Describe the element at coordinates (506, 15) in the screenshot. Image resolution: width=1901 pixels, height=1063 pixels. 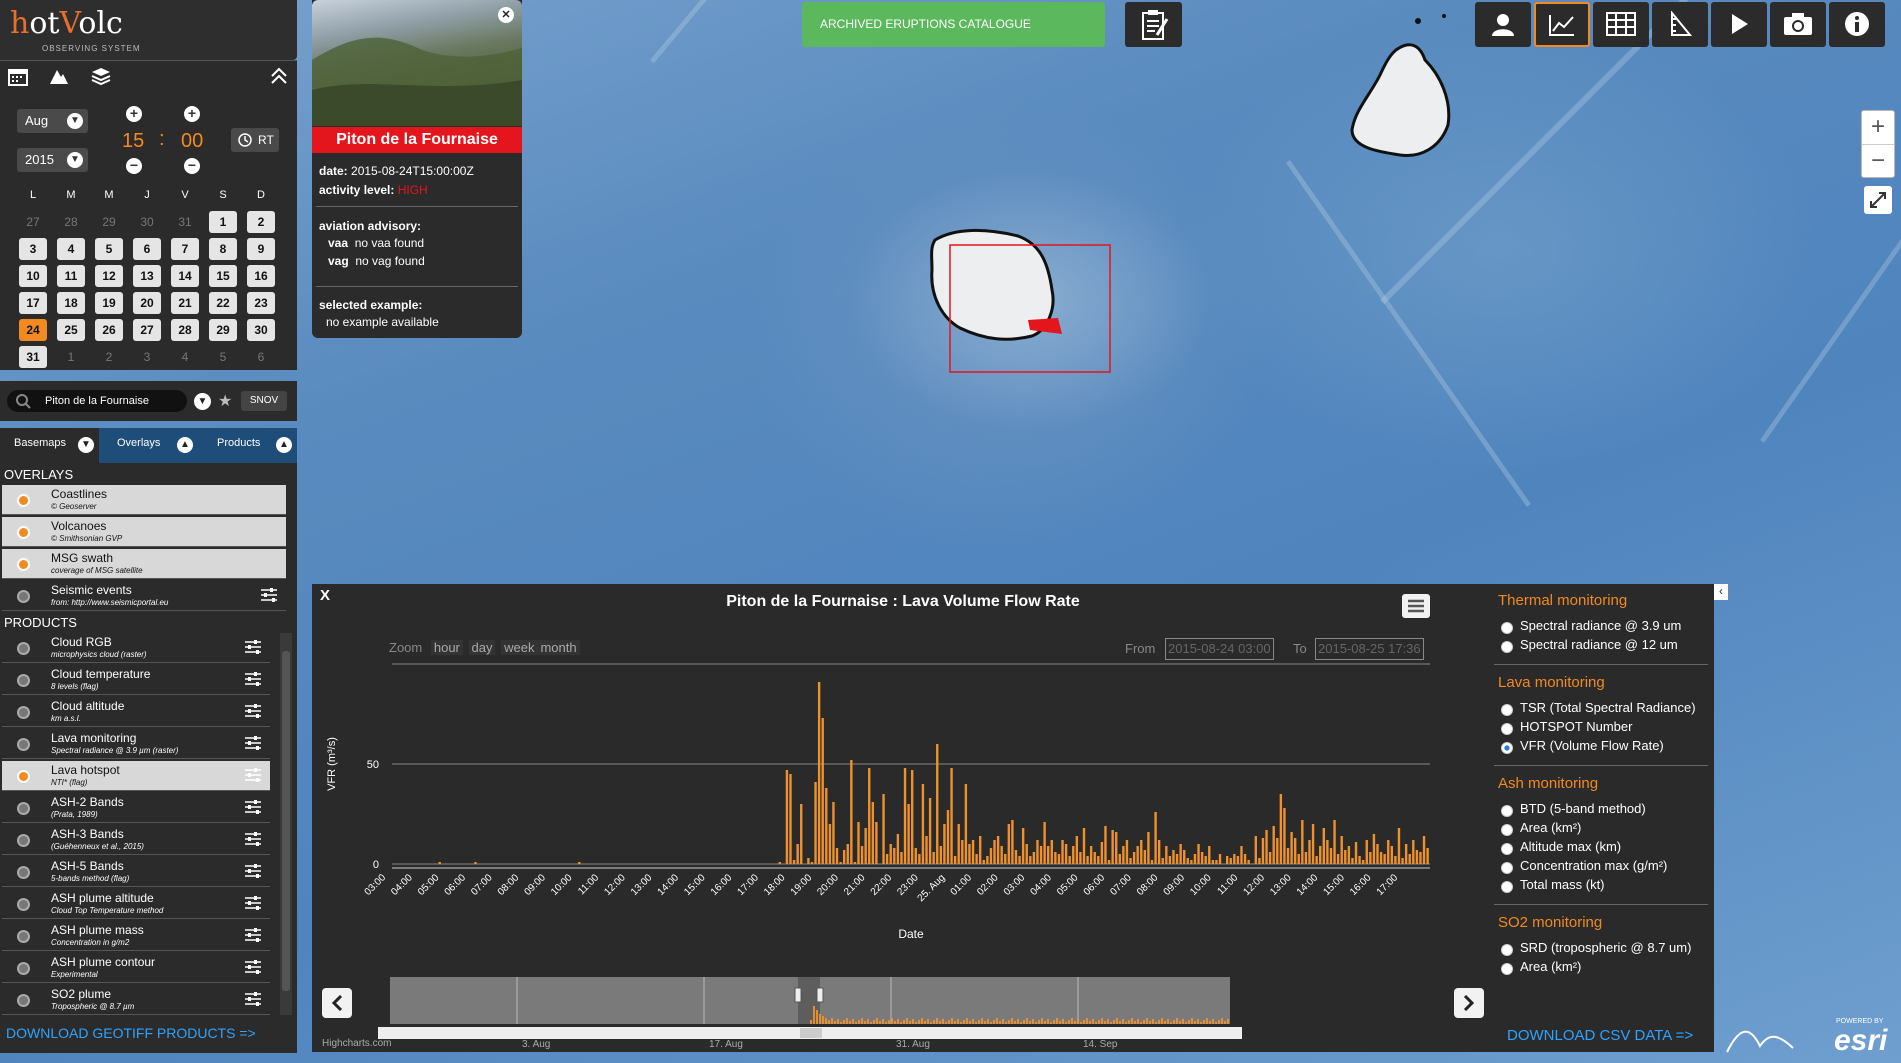
I see `close-popup-button: ✕` at that location.